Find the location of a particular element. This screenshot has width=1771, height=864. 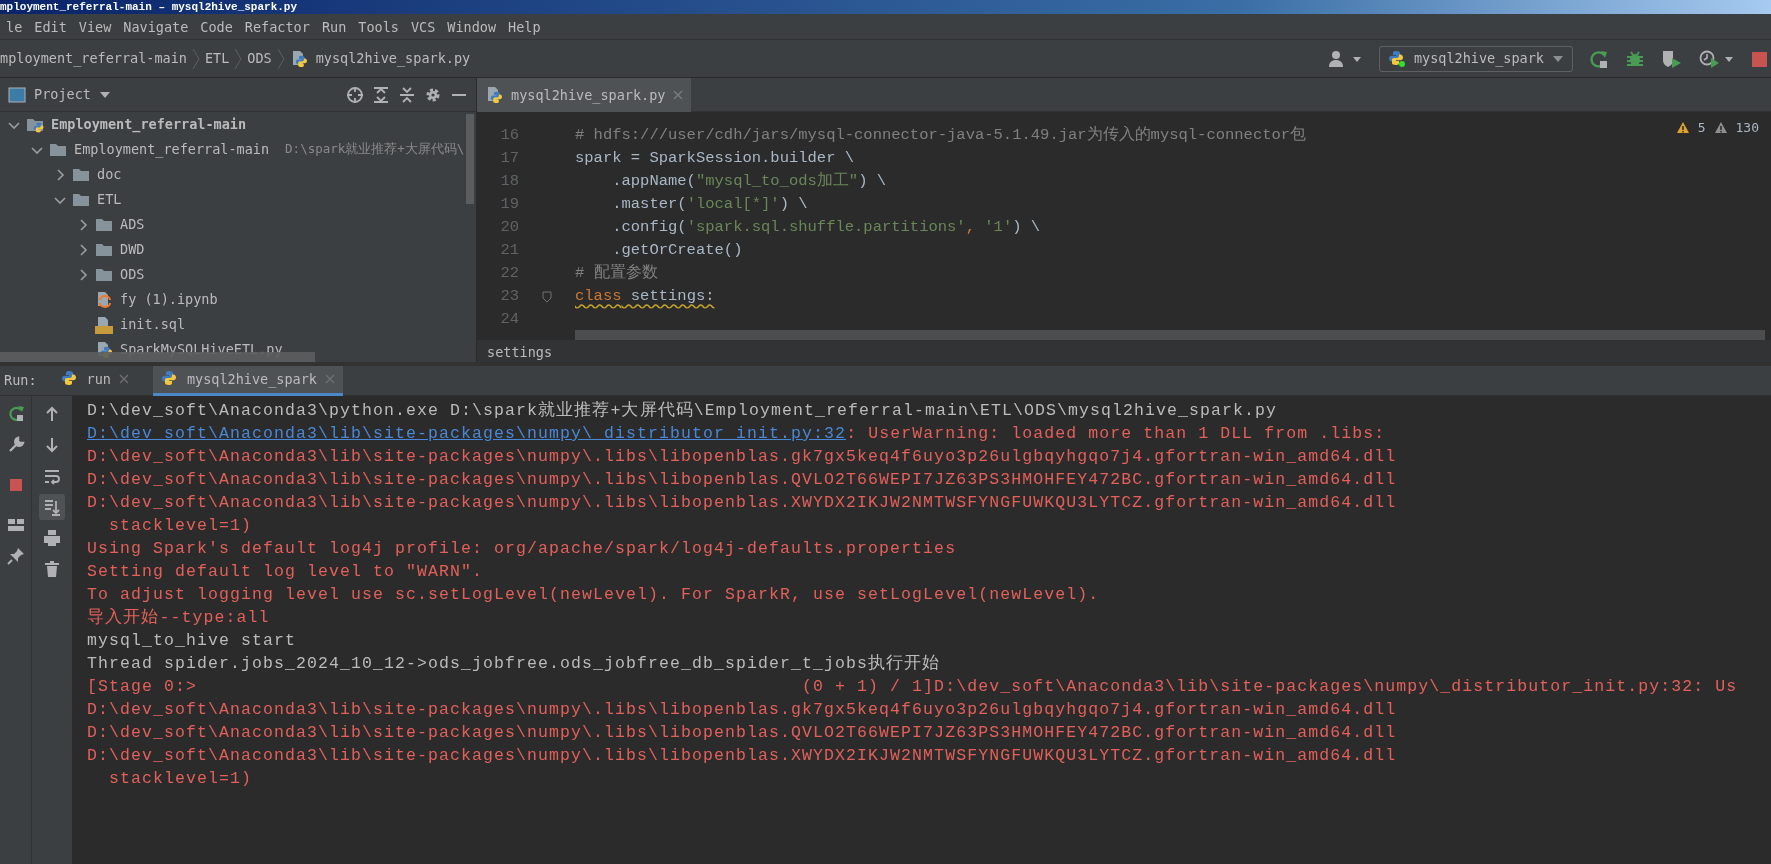

tree-item-label: DWD is located at coordinates (132, 249).